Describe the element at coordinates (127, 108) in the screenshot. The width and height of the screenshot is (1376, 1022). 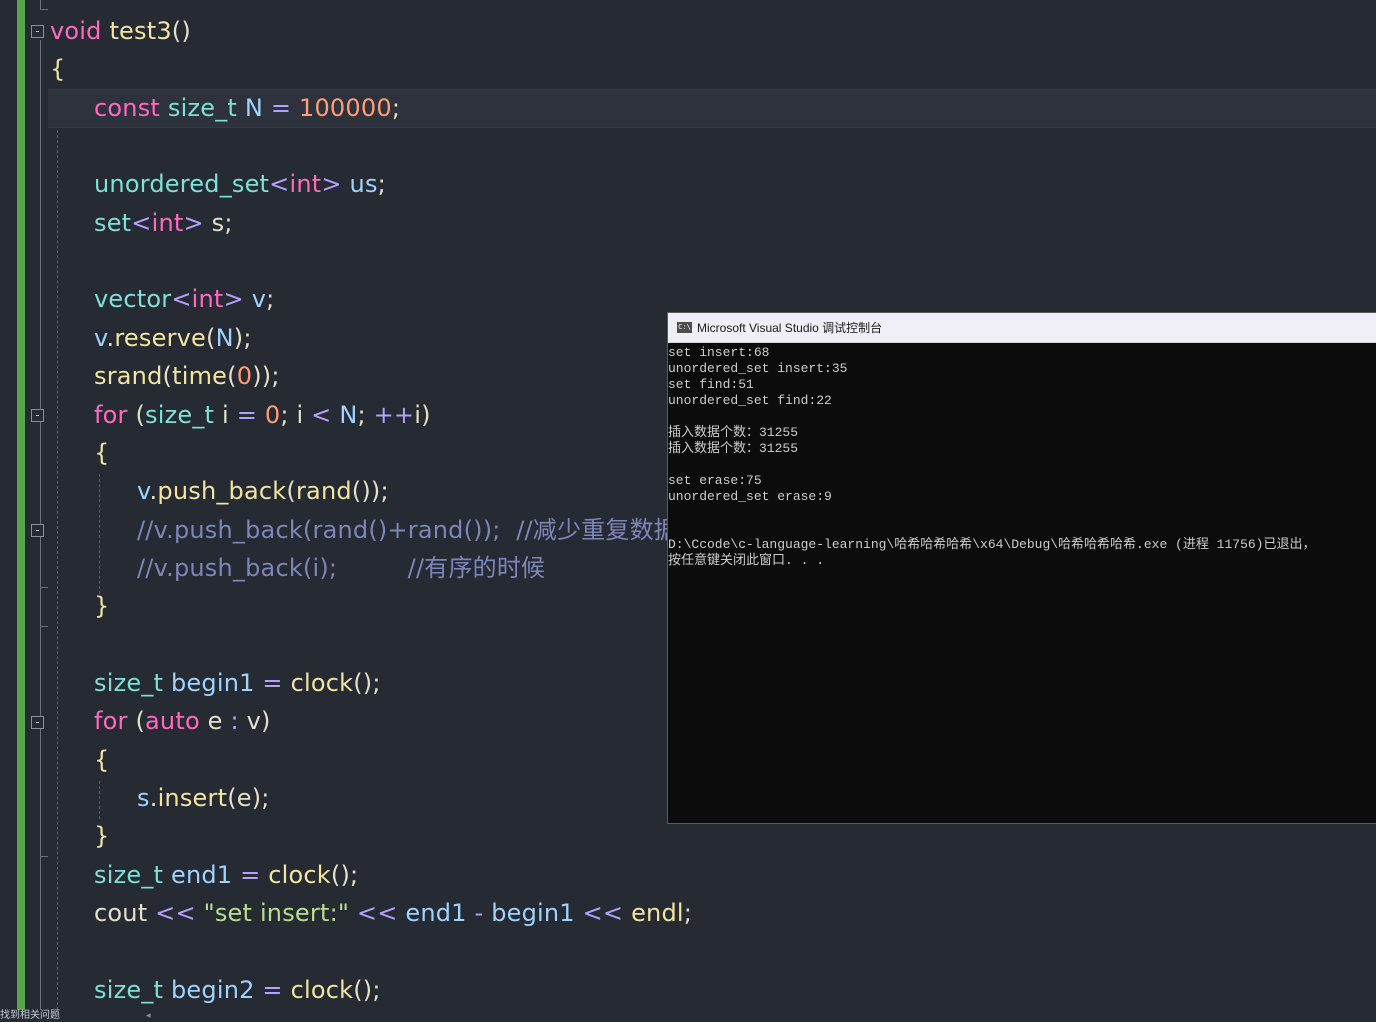
I see `code-token: const` at that location.